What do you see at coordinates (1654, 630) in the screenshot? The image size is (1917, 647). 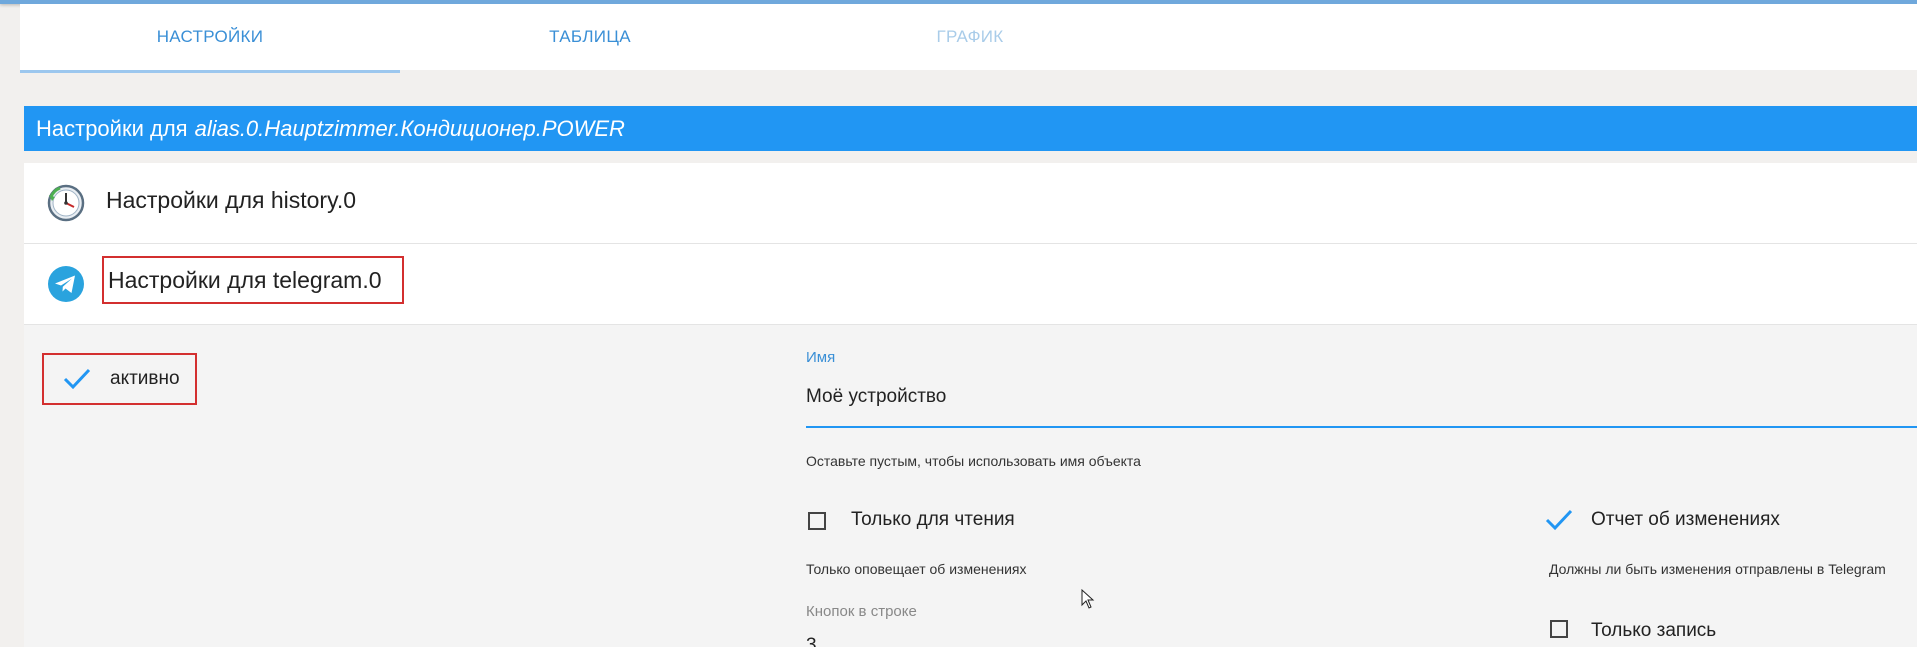 I see `write-only-label: Только запись` at bounding box center [1654, 630].